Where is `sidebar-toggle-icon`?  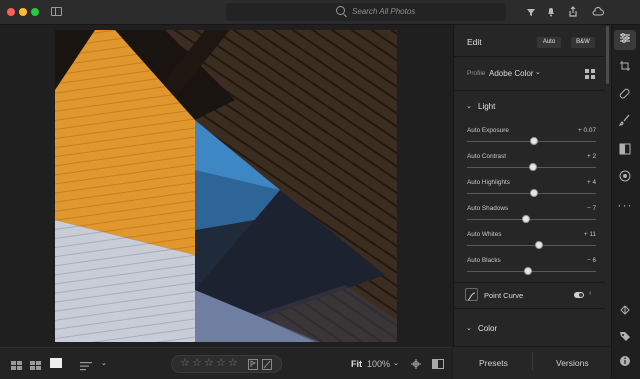
sidebar-toggle-icon is located at coordinates (56, 11).